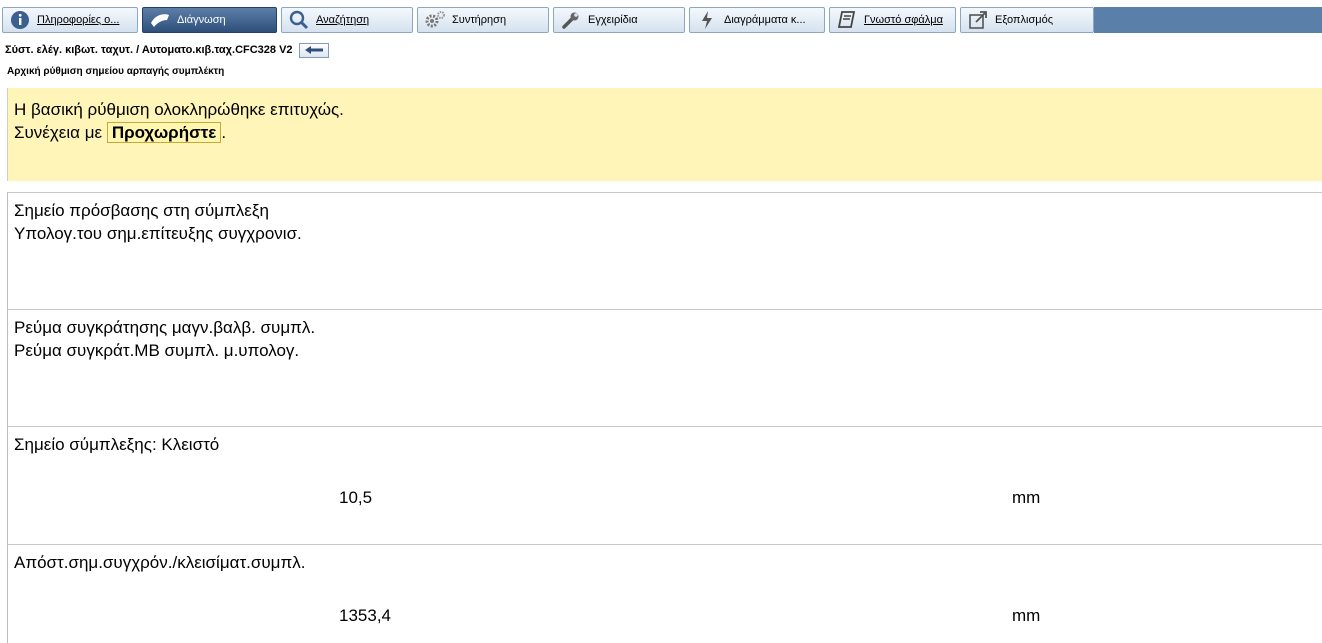 The width and height of the screenshot is (1322, 643). Describe the element at coordinates (58, 132) in the screenshot. I see `message-prefix: Συνέχεια με` at that location.